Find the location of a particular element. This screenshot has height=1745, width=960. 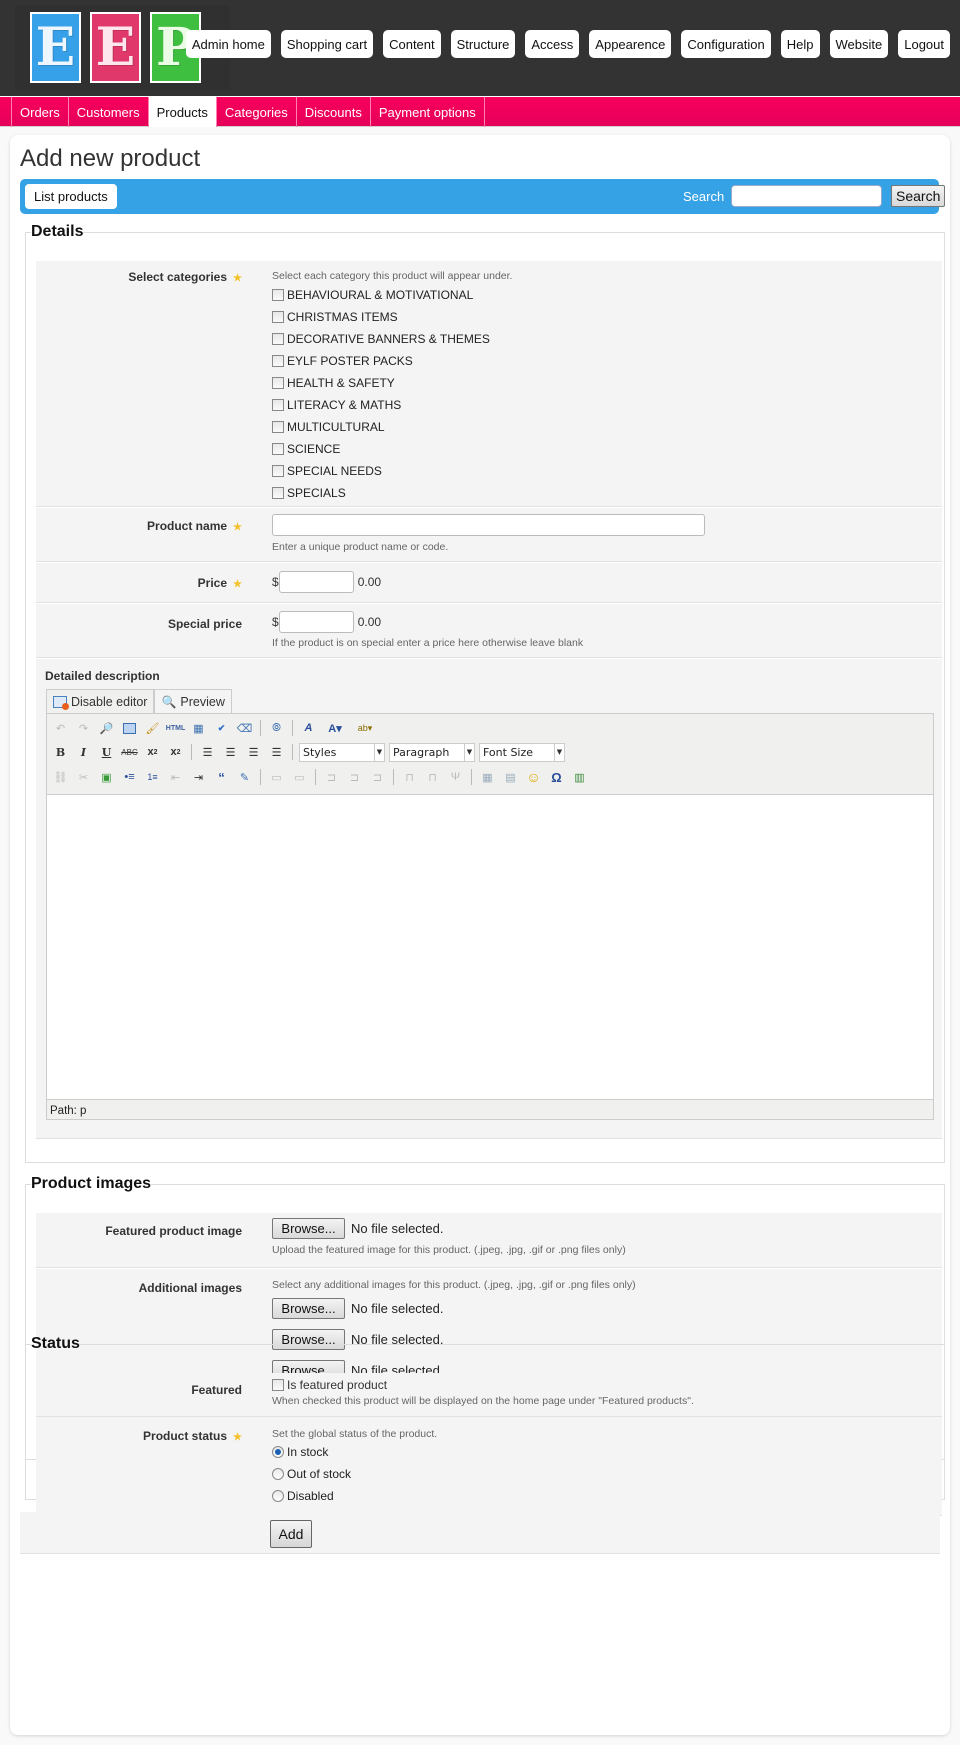

delete-row-icon: ⊐ is located at coordinates (377, 777).